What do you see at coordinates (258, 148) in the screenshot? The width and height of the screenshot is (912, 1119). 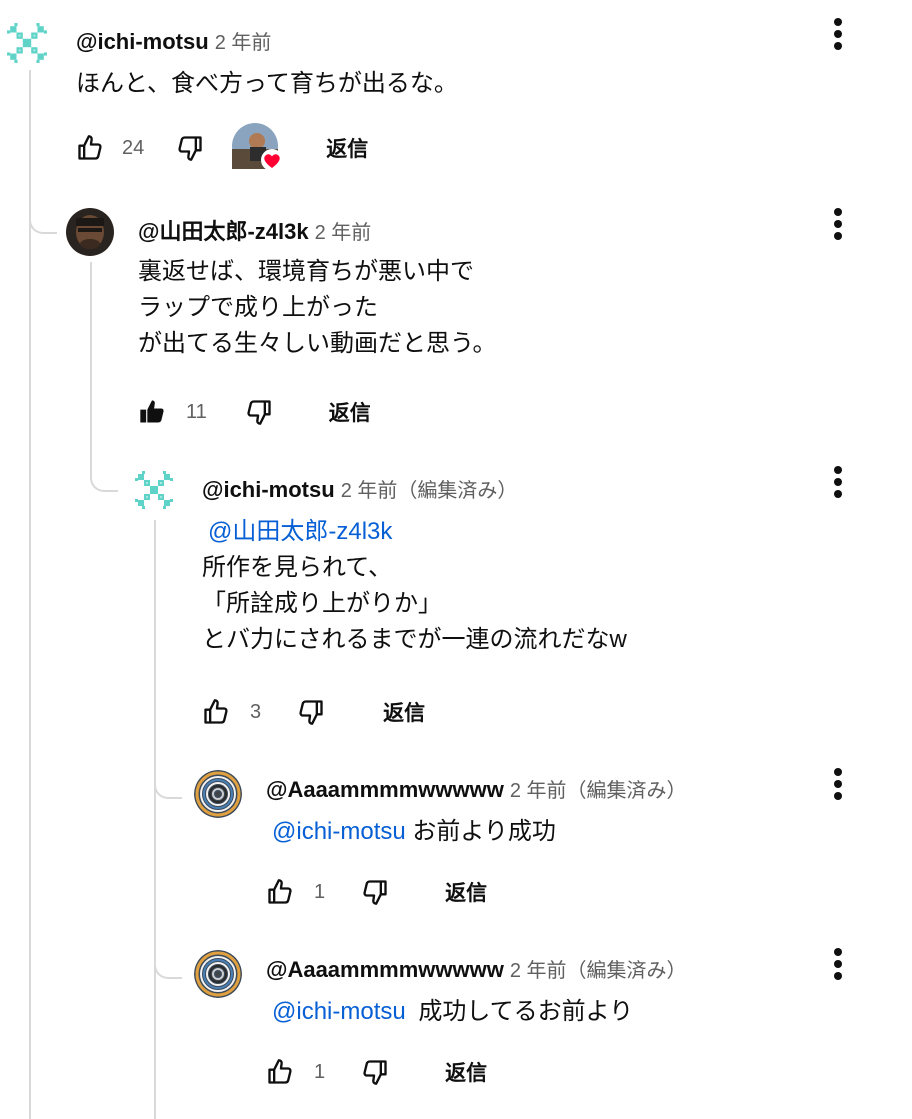 I see `creator-heart-badge` at bounding box center [258, 148].